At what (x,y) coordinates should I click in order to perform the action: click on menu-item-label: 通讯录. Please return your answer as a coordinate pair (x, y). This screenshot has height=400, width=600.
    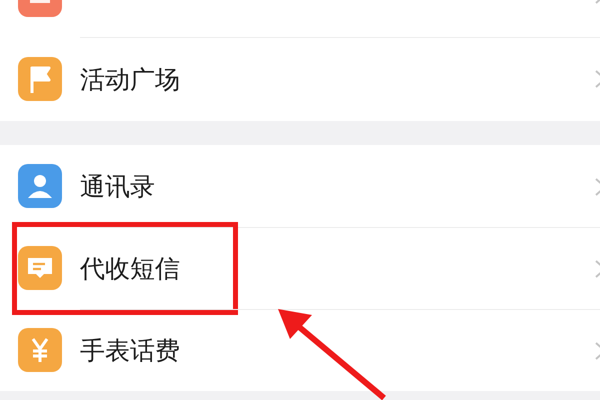
    Looking at the image, I should click on (340, 186).